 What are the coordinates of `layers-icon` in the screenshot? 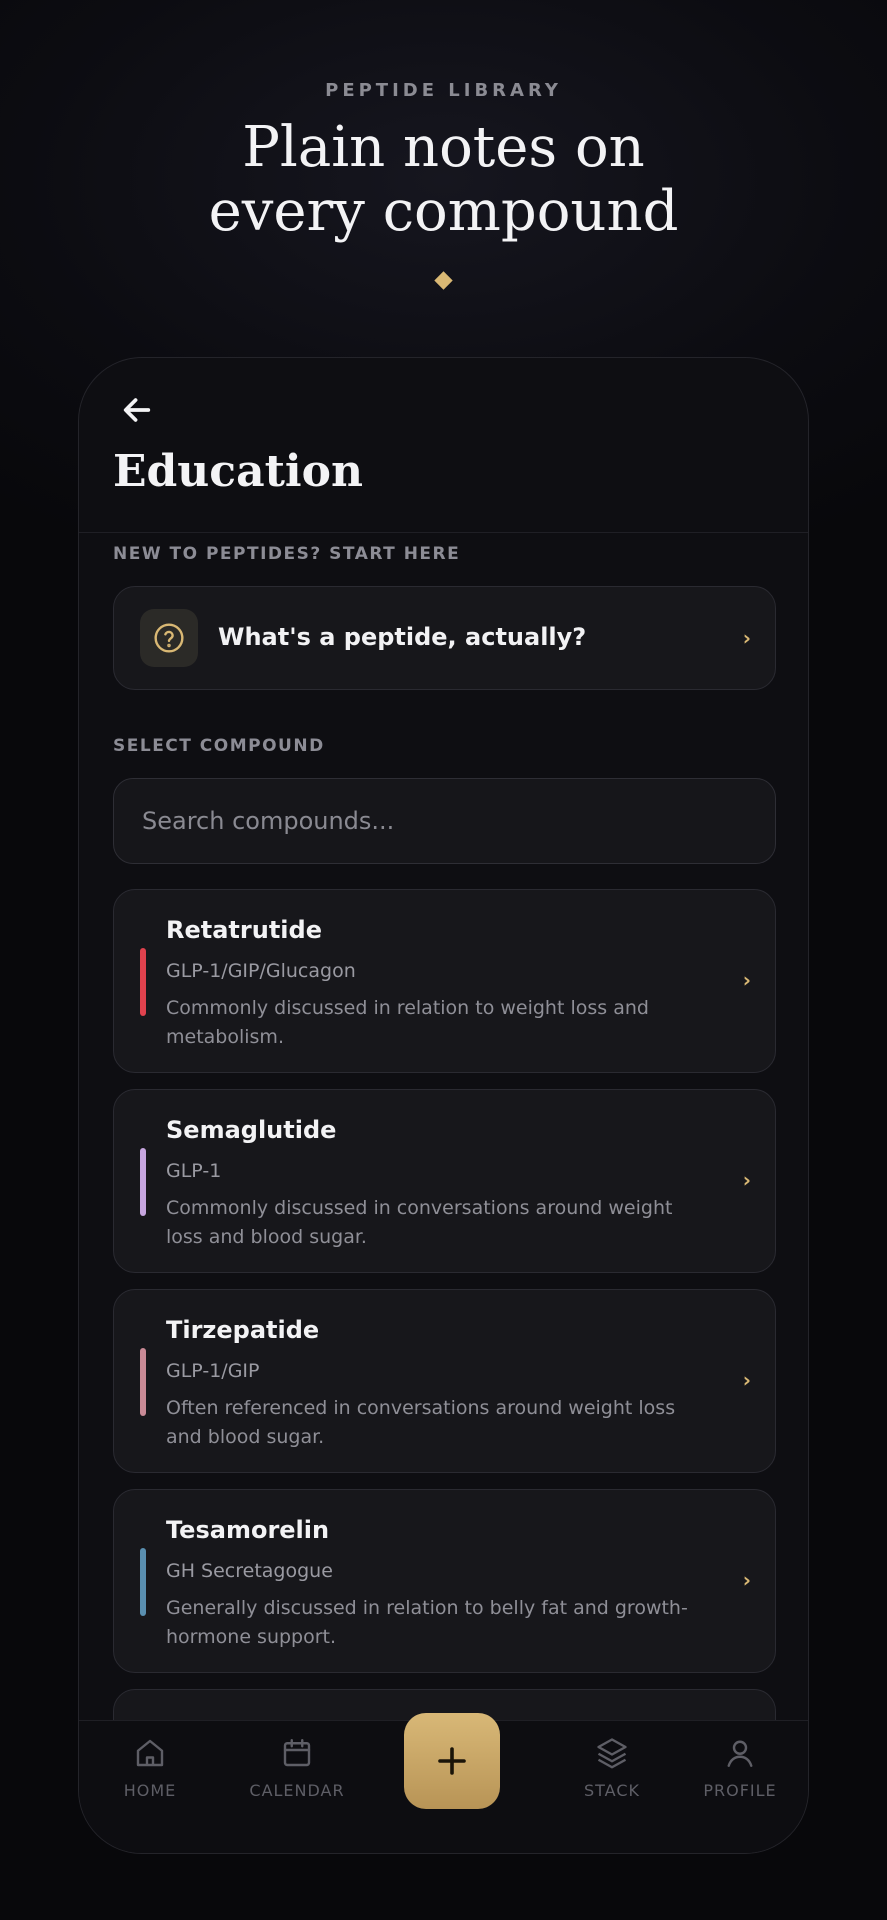 It's located at (612, 1753).